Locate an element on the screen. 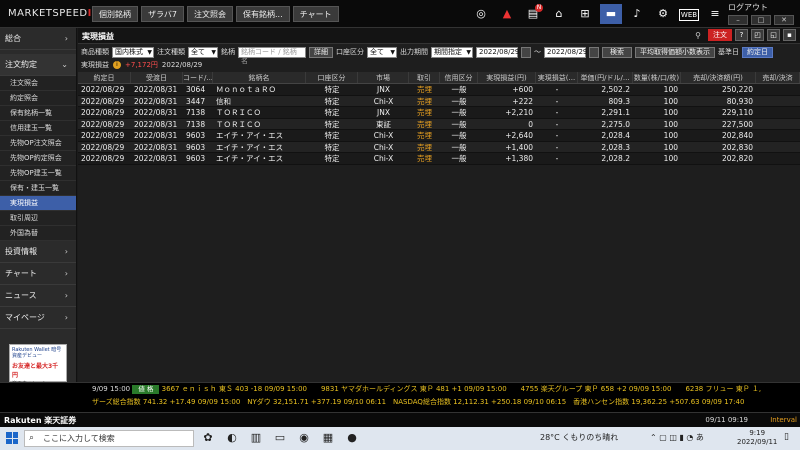  column-header: 実現損益(円) is located at coordinates (507, 77).